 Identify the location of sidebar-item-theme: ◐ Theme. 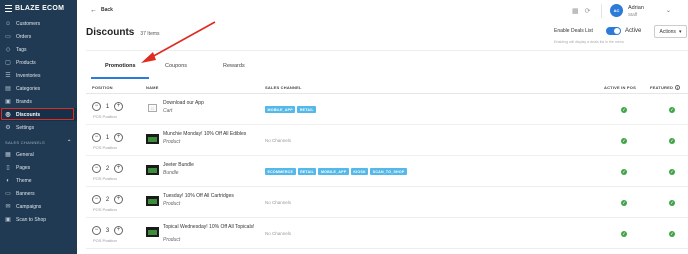
(38, 180).